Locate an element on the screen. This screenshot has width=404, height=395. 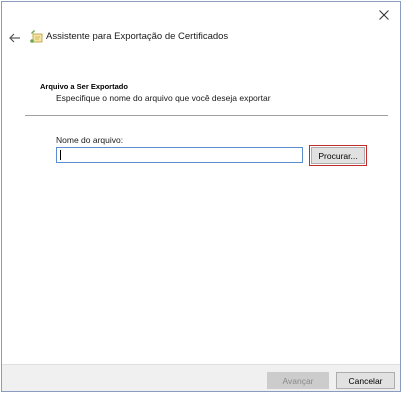
cancel-button: Cancelar is located at coordinates (365, 380).